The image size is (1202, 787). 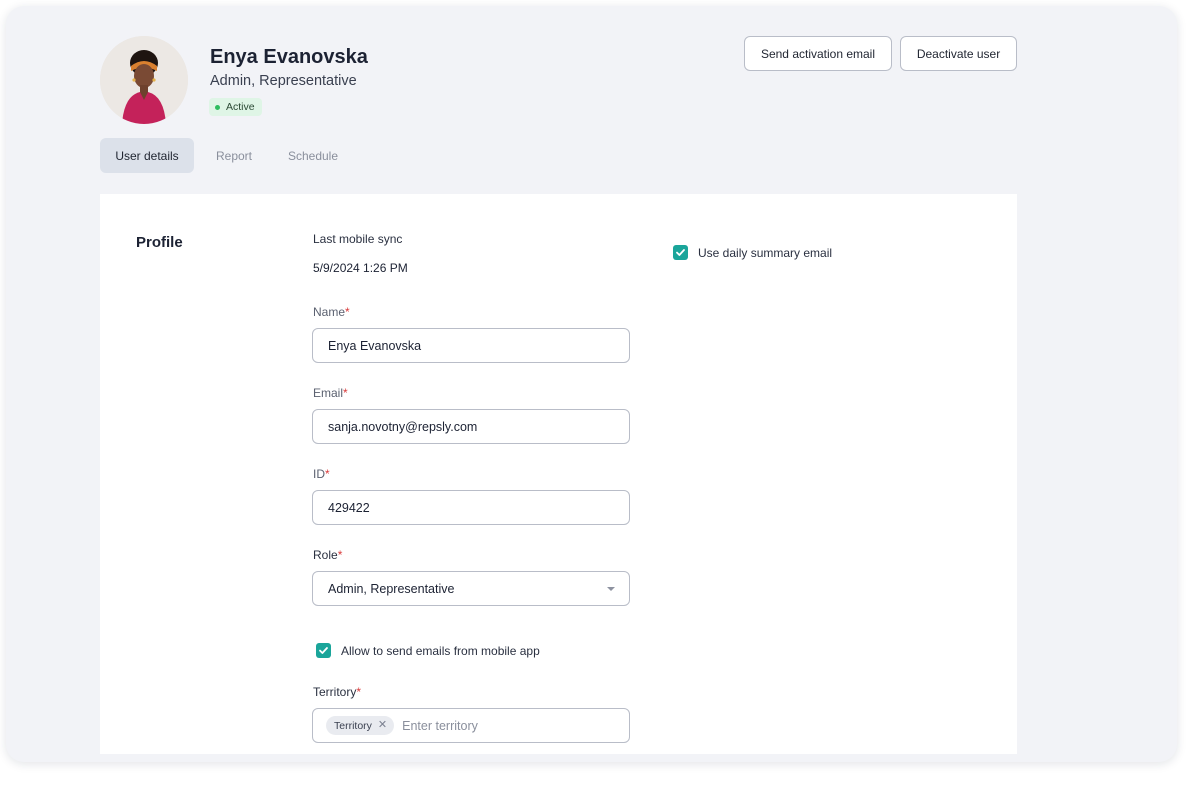 I want to click on daily-summary-label: Use daily summary email, so click(x=765, y=252).